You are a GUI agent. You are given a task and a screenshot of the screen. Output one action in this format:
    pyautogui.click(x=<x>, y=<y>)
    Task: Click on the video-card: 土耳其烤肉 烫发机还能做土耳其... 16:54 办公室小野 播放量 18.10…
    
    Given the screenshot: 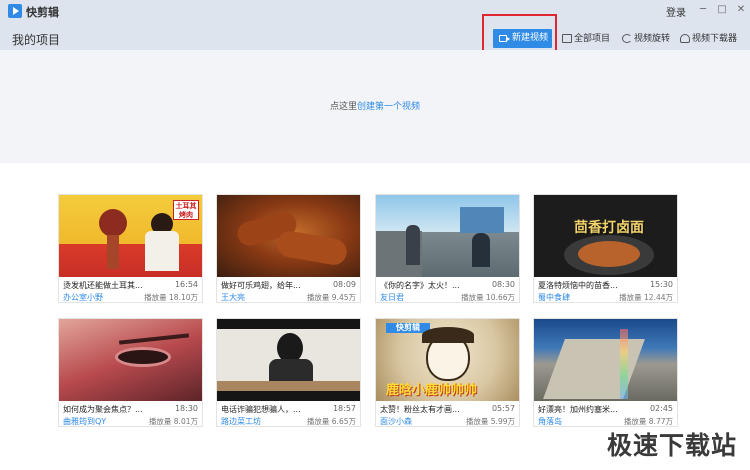 What is the action you would take?
    pyautogui.click(x=130, y=248)
    